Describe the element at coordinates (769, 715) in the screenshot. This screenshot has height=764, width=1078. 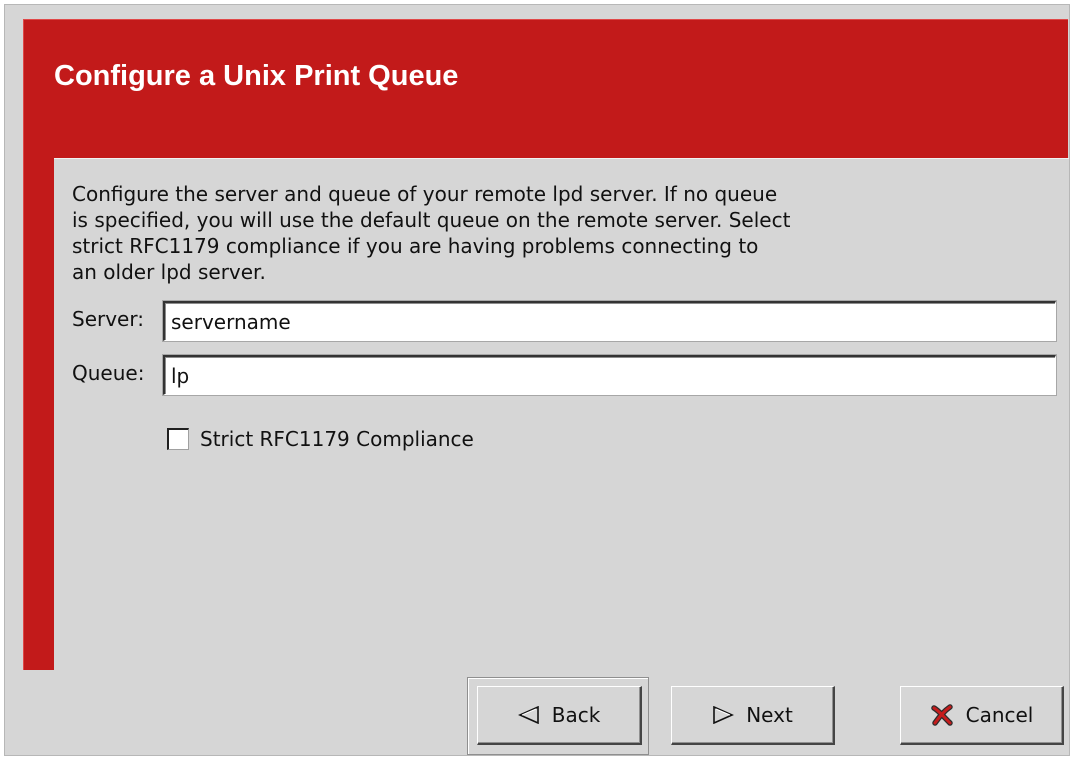
I see `next-button-label: Next` at that location.